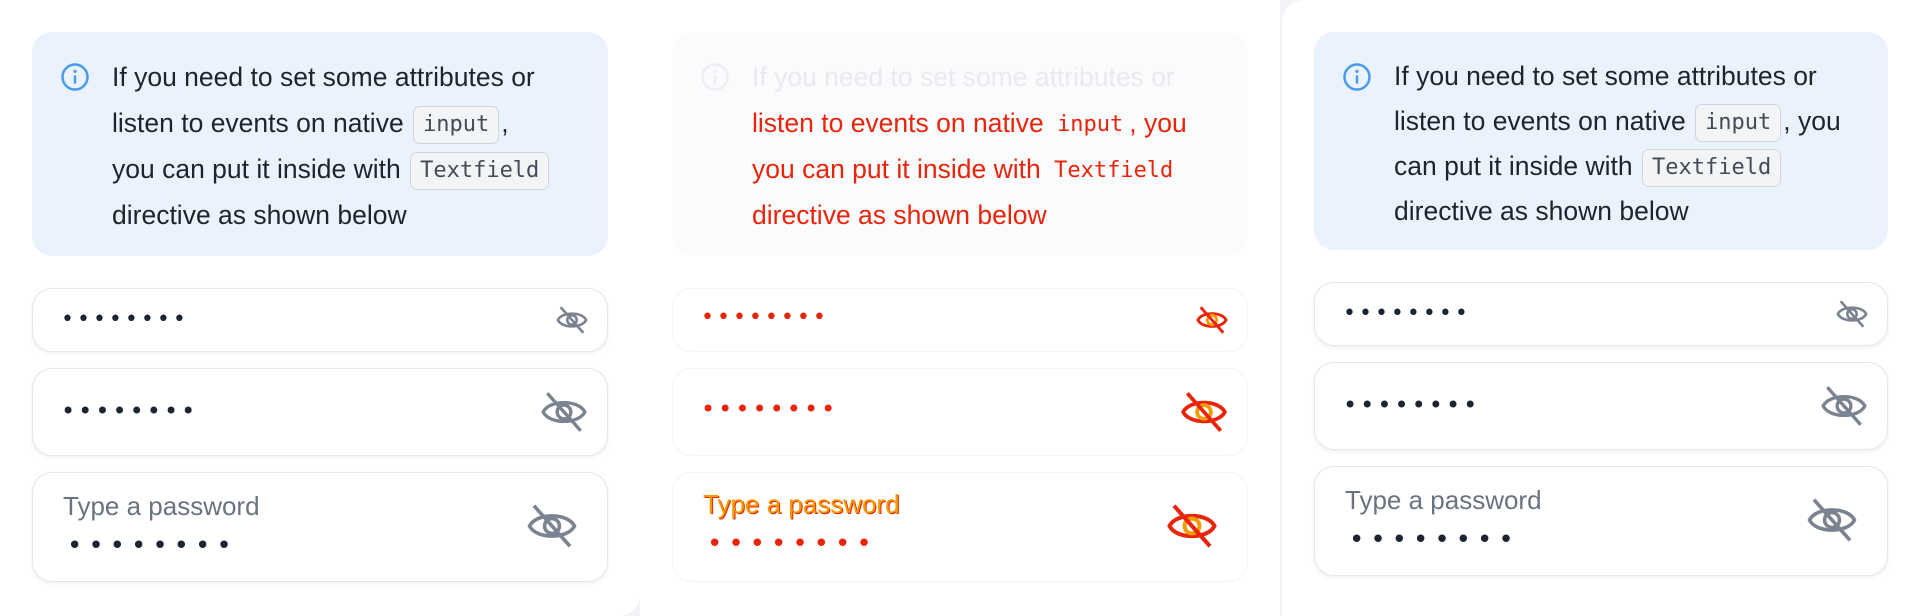  What do you see at coordinates (1158, 123) in the screenshot?
I see `alert-comma: , you` at bounding box center [1158, 123].